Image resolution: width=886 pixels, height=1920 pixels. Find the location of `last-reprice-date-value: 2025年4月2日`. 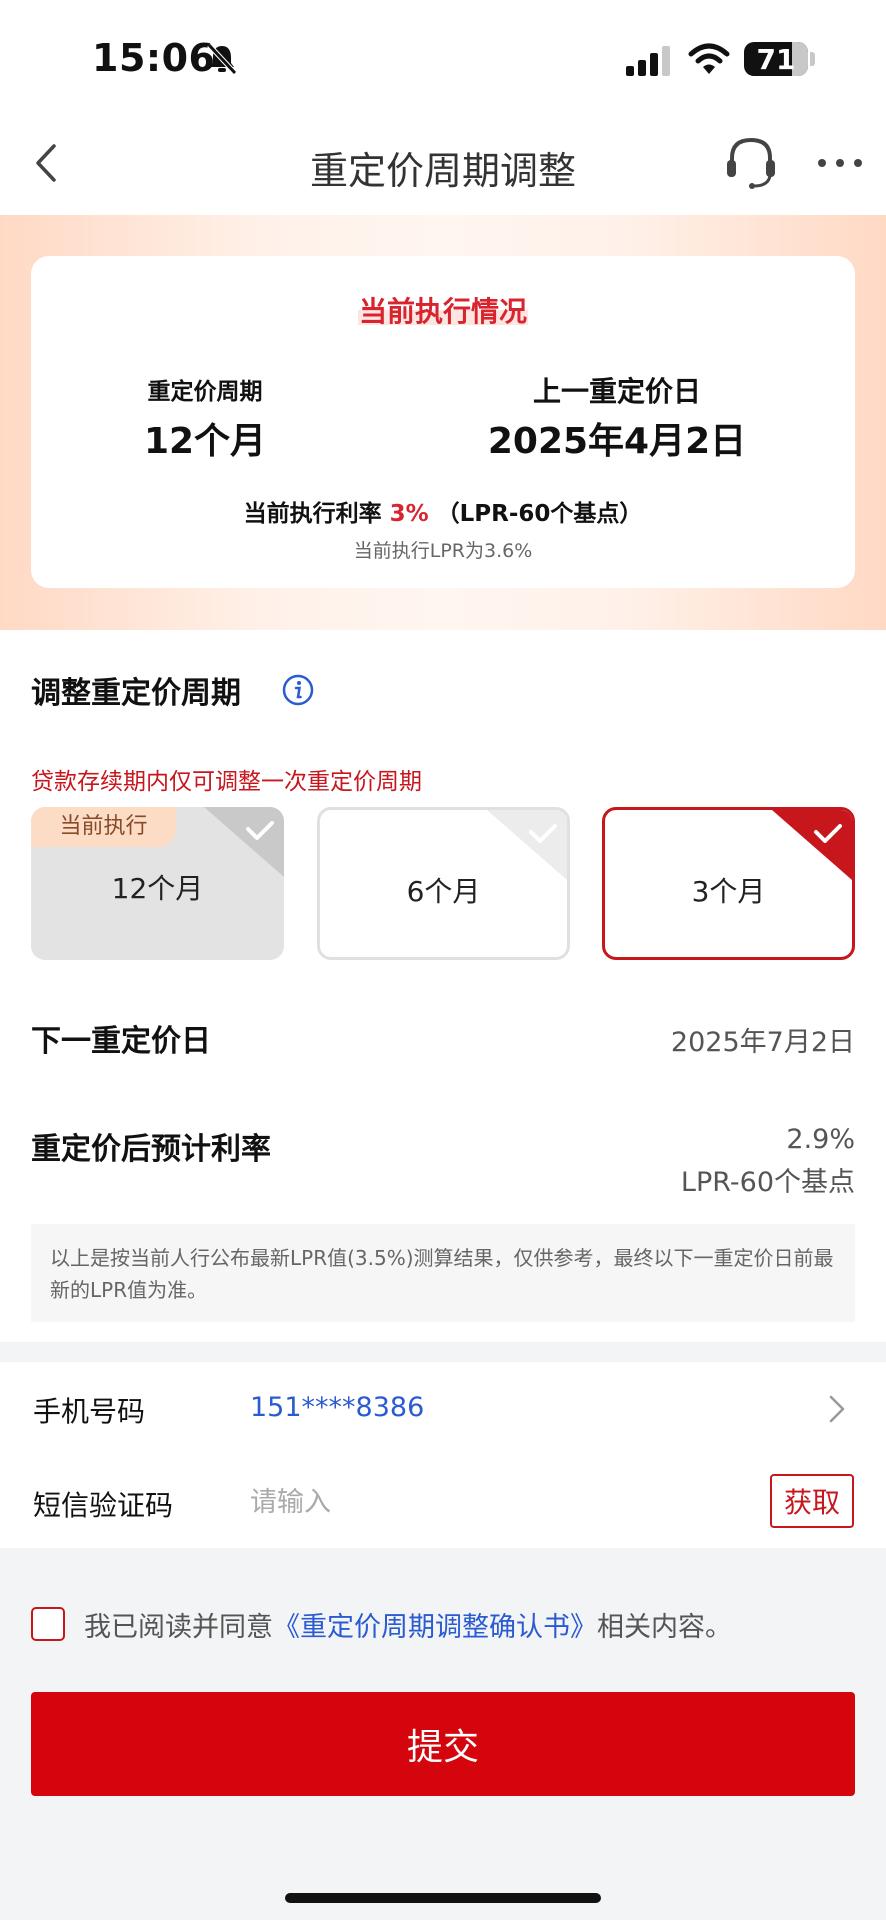

last-reprice-date-value: 2025年4月2日 is located at coordinates (617, 441).